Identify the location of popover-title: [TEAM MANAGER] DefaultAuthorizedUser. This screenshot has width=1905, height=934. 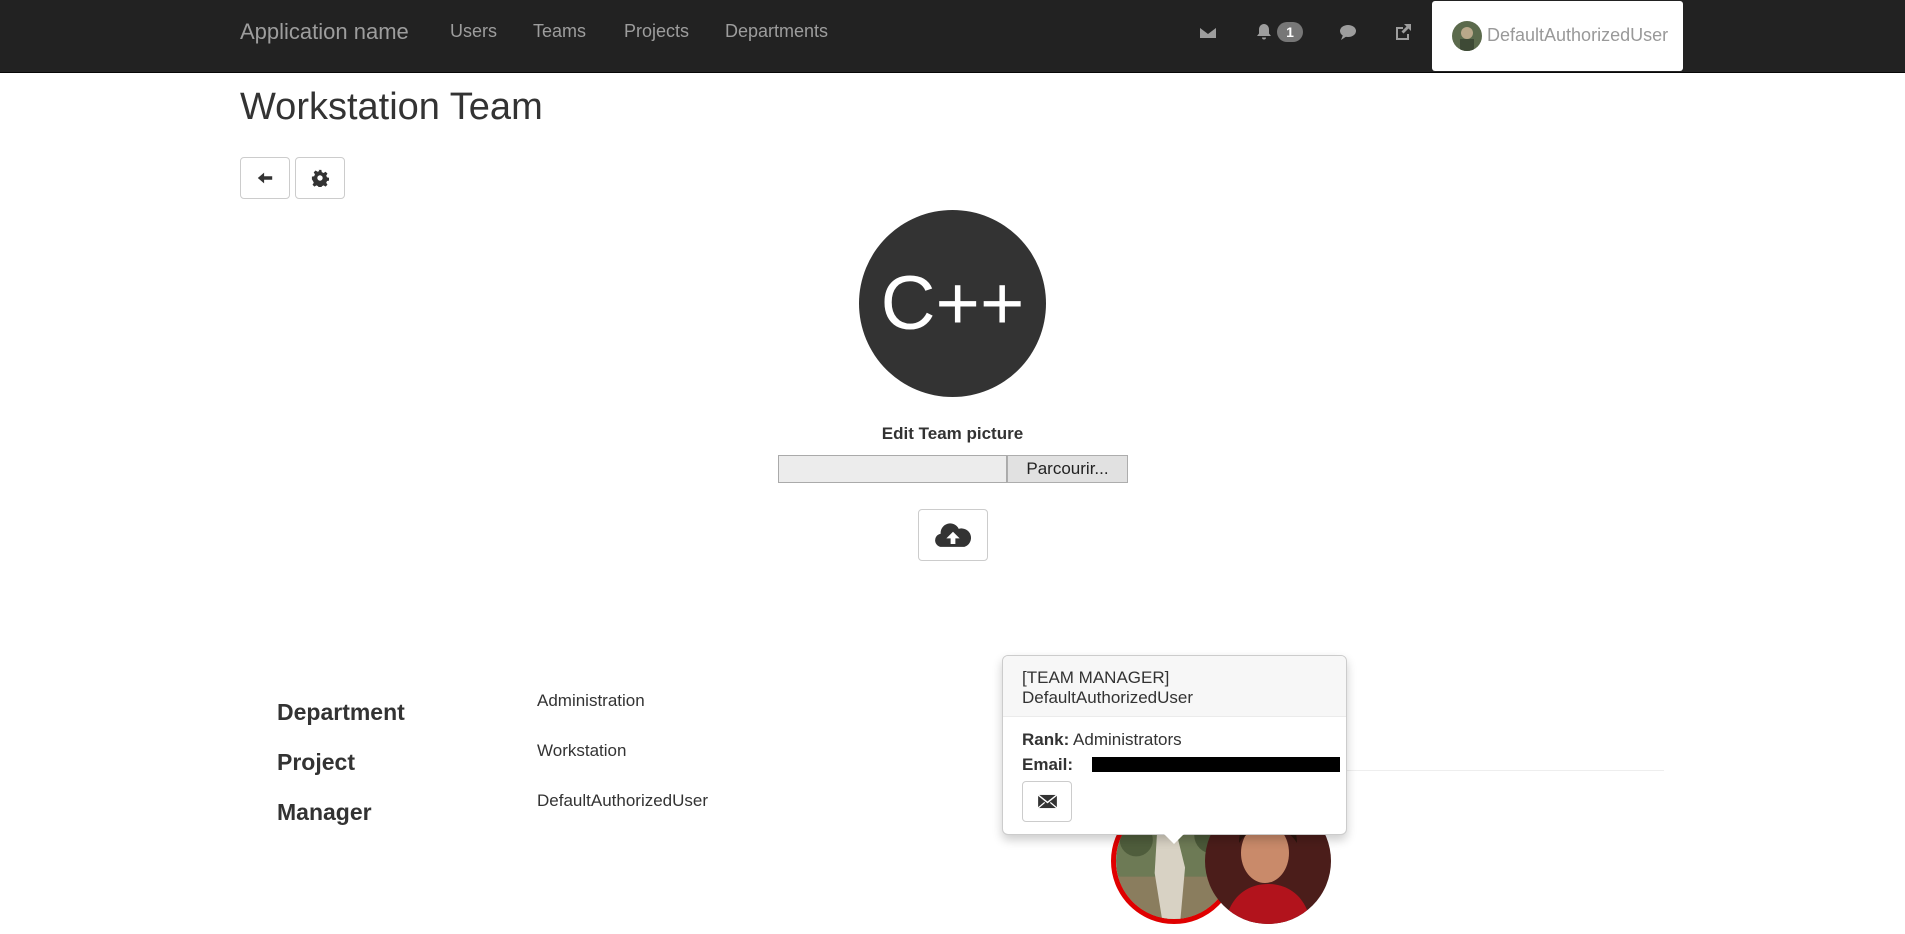
(1174, 686).